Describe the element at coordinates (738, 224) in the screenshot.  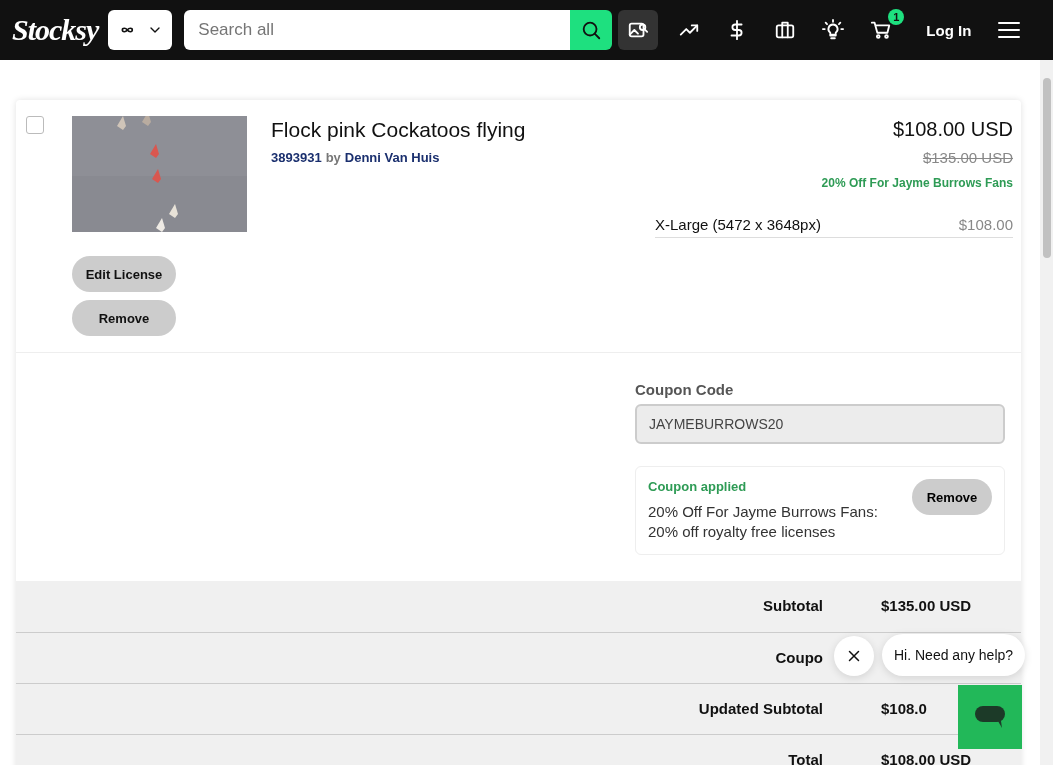
I see `license-size: X-Large (5472 x 3648px)` at that location.